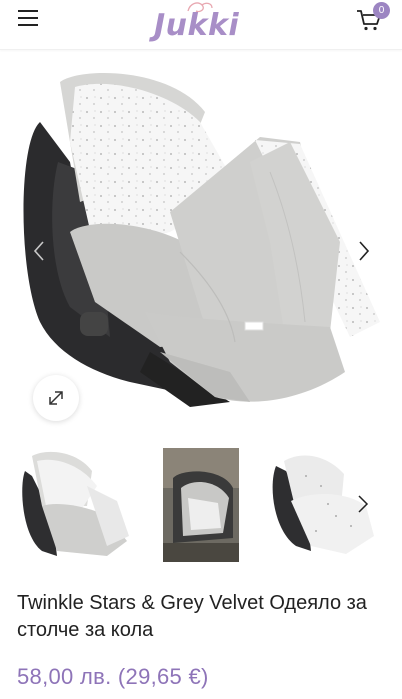  What do you see at coordinates (56, 398) in the screenshot?
I see `expand-icon` at bounding box center [56, 398].